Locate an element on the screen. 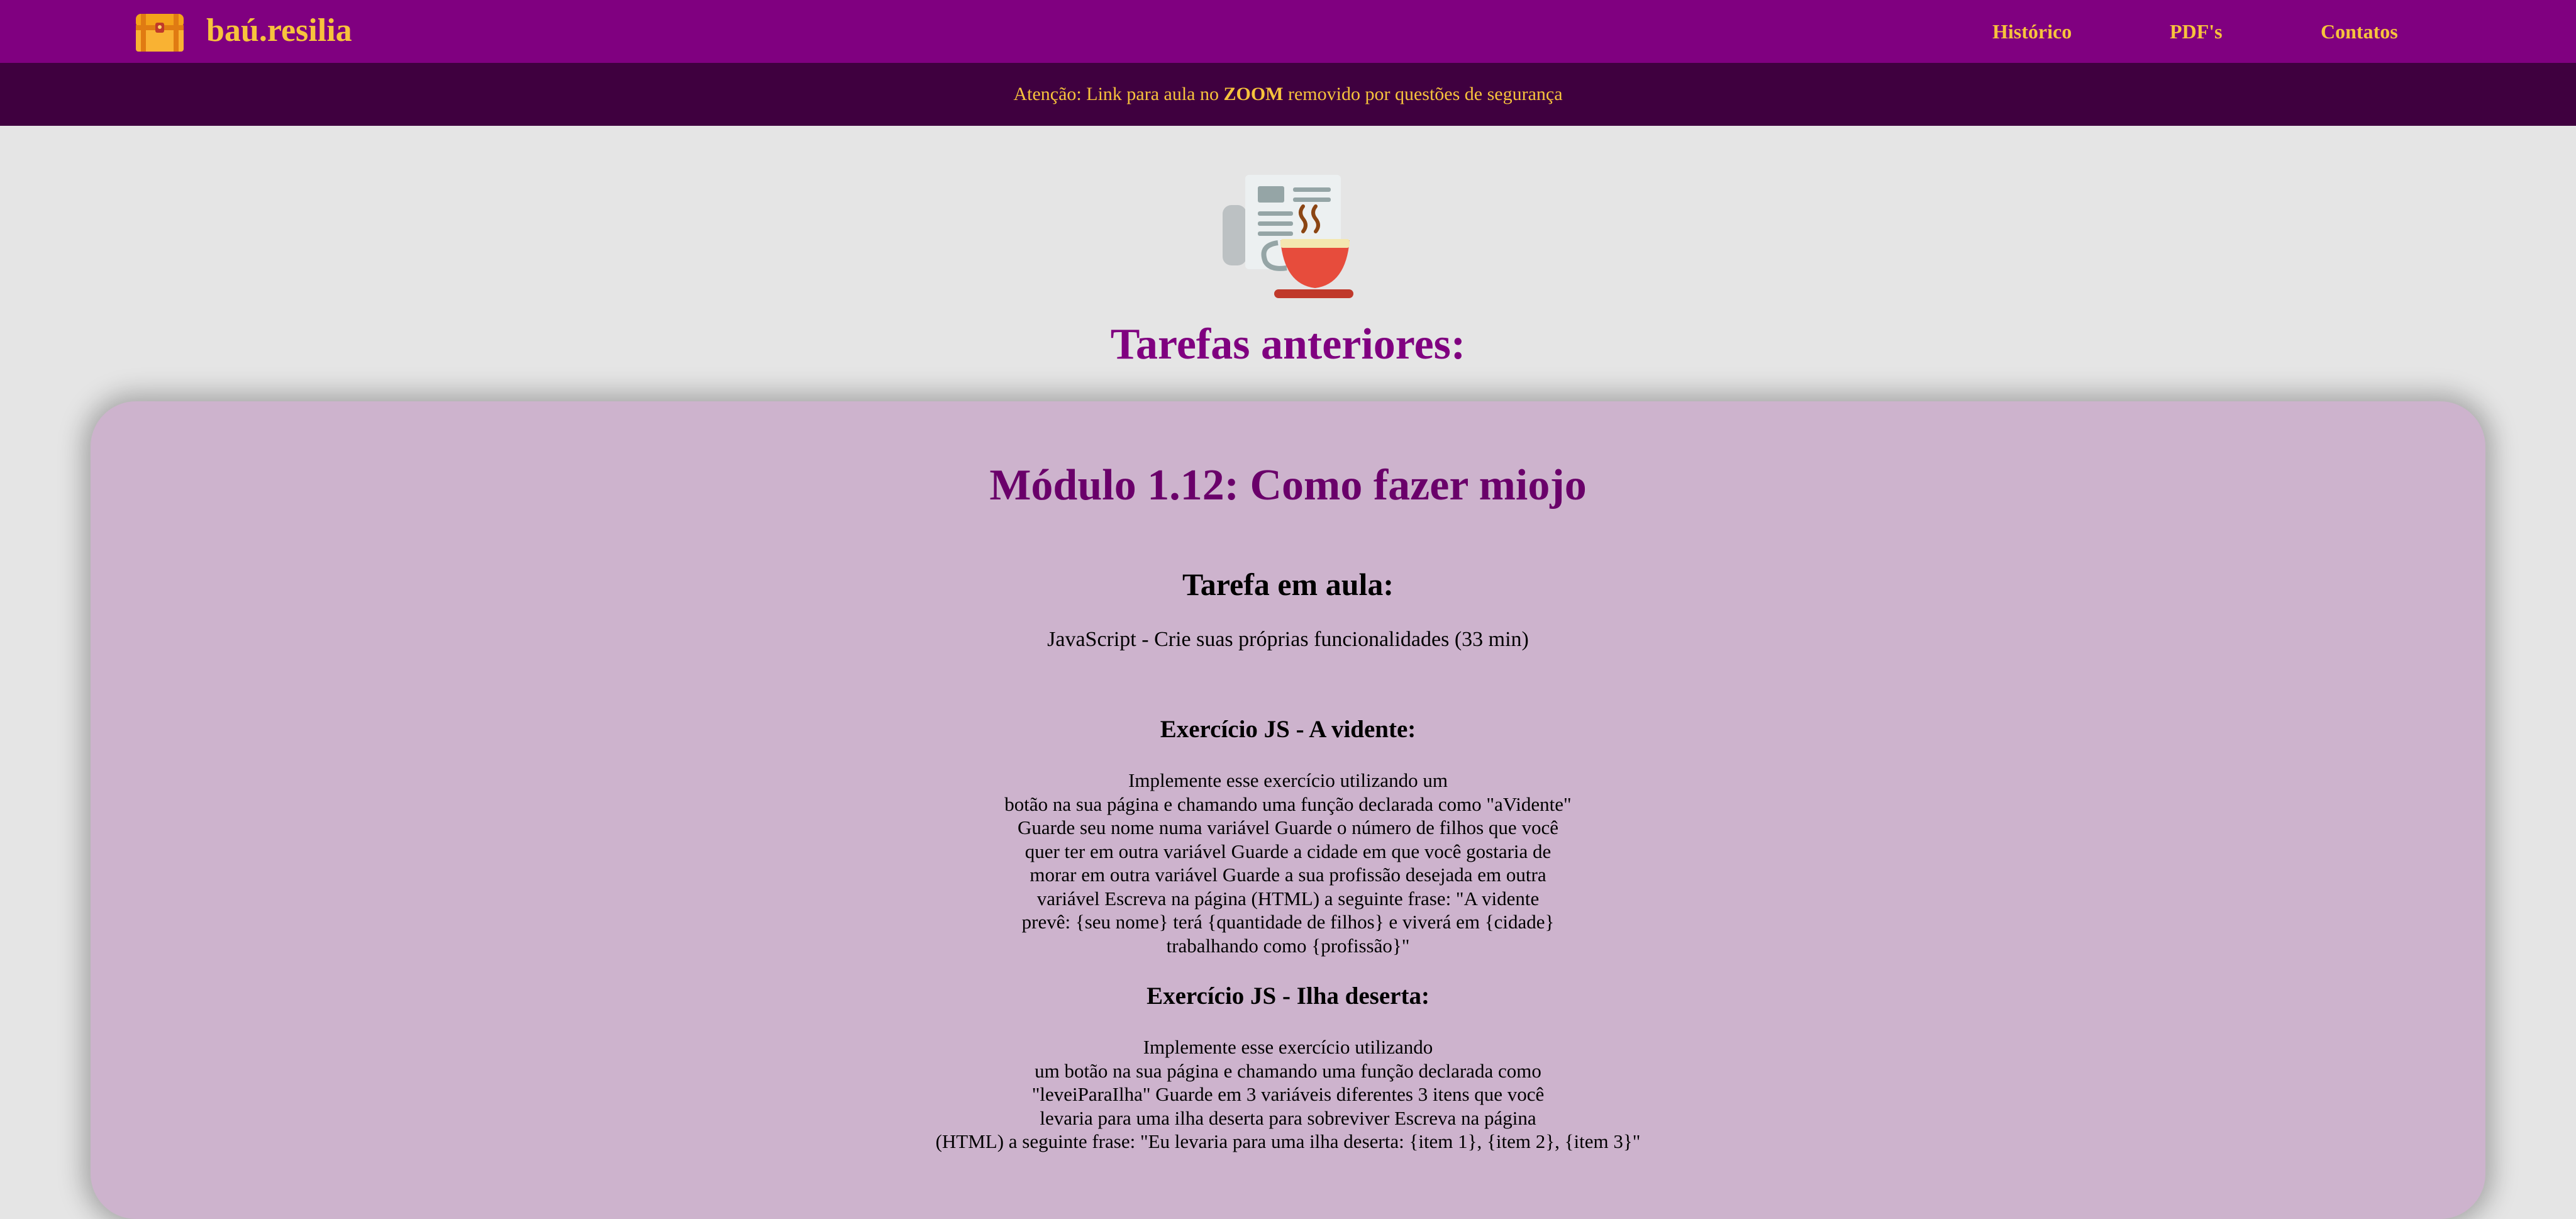 This screenshot has height=1219, width=2576. exercise-title-ilha: Exercício JS - Ilha deserta: is located at coordinates (1288, 996).